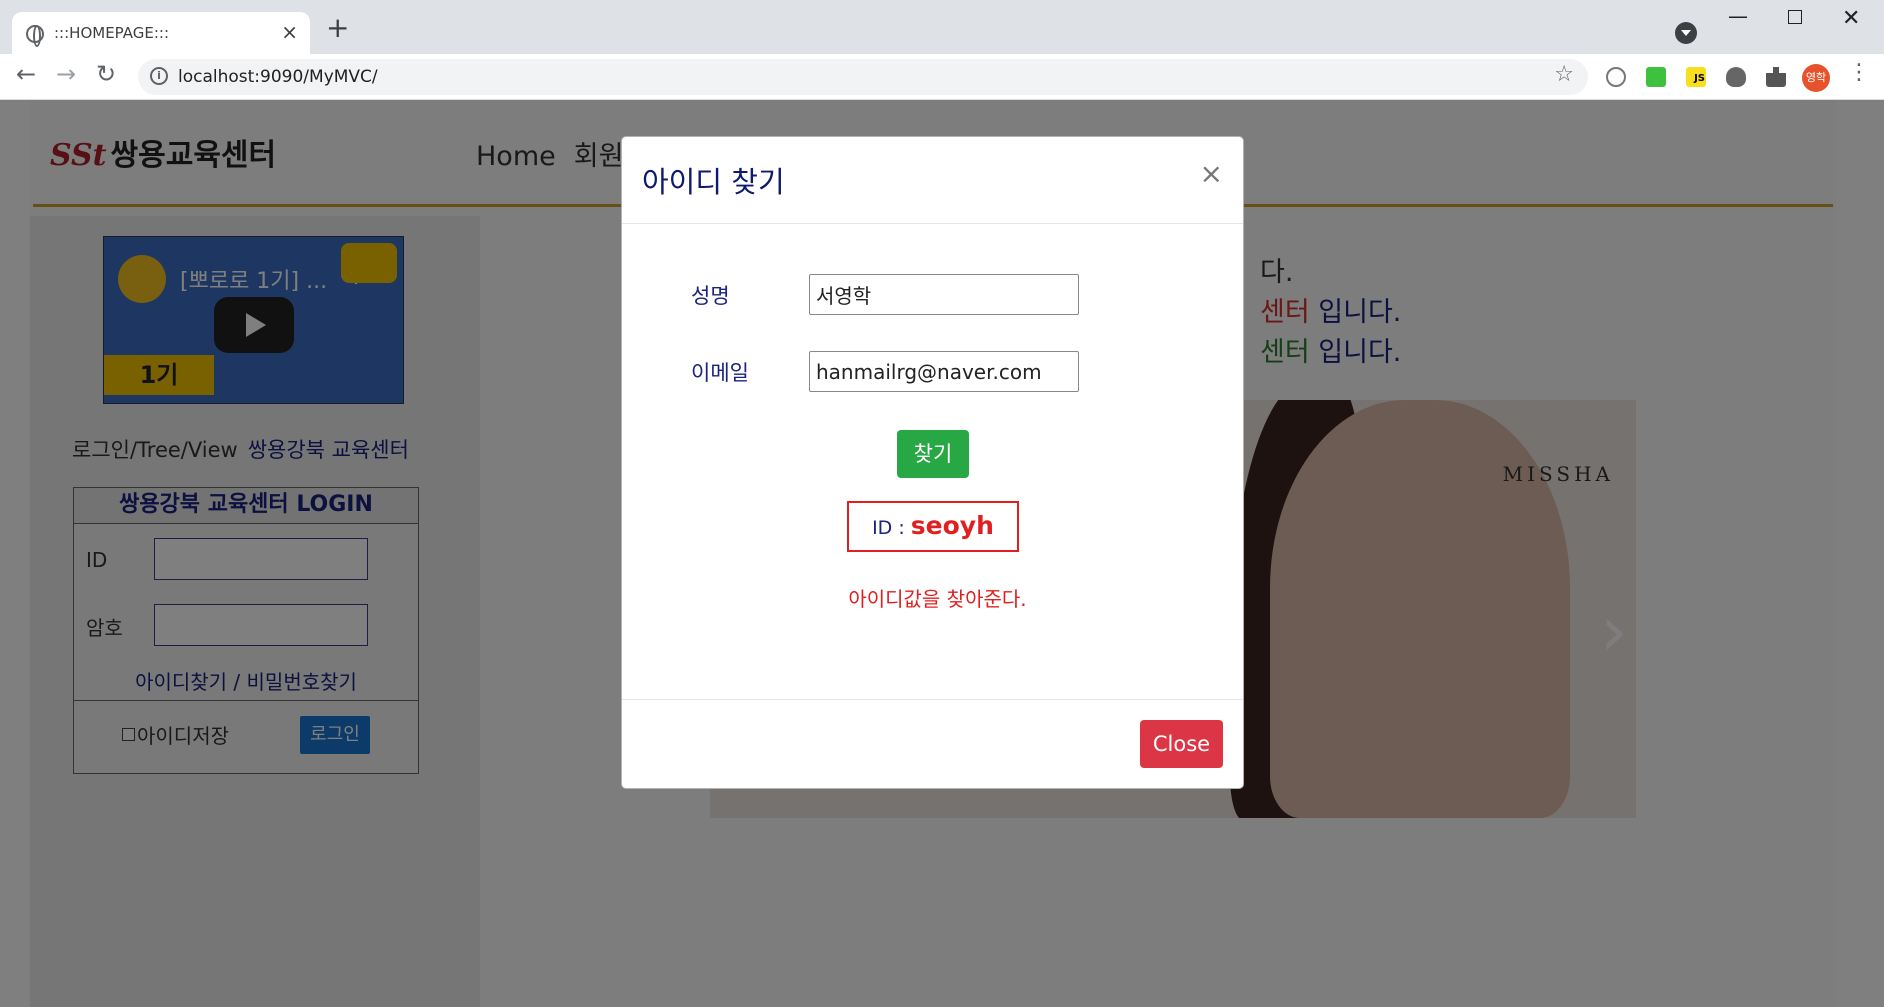  What do you see at coordinates (944, 371) in the screenshot?
I see `email-input` at bounding box center [944, 371].